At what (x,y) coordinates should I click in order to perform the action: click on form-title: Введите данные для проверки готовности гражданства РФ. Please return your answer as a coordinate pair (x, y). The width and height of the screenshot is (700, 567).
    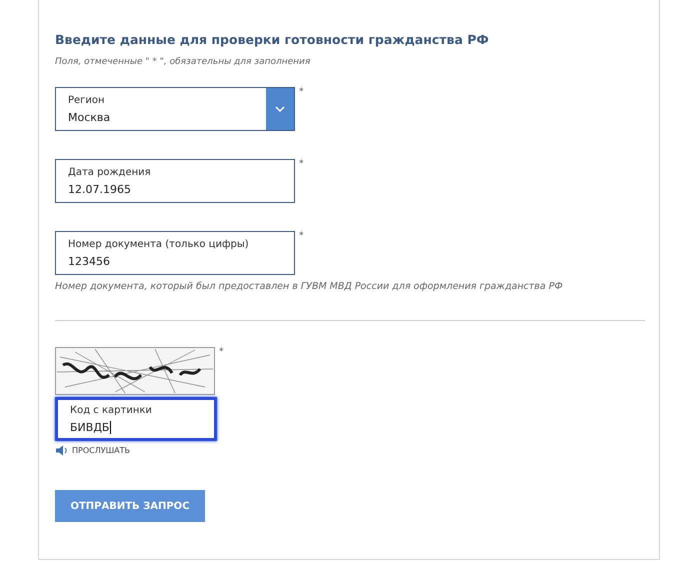
    Looking at the image, I should click on (272, 39).